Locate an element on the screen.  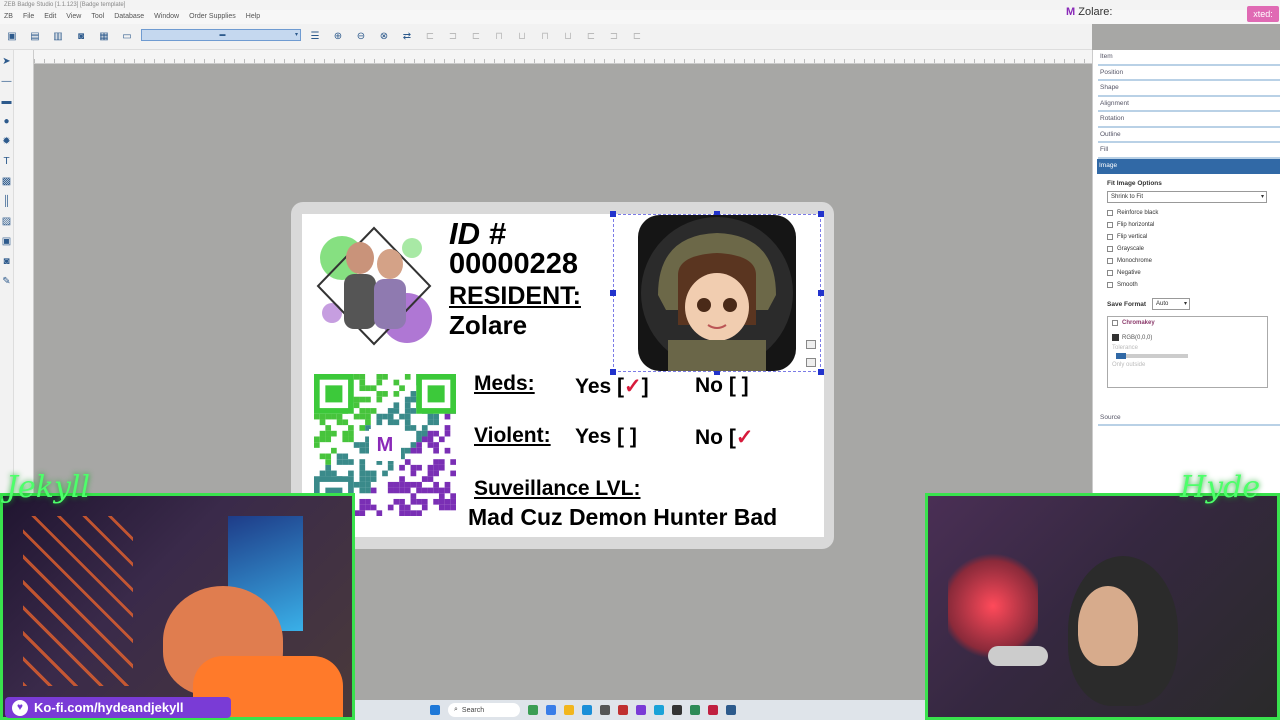
chromakey-checkbox is located at coordinates (1115, 323).